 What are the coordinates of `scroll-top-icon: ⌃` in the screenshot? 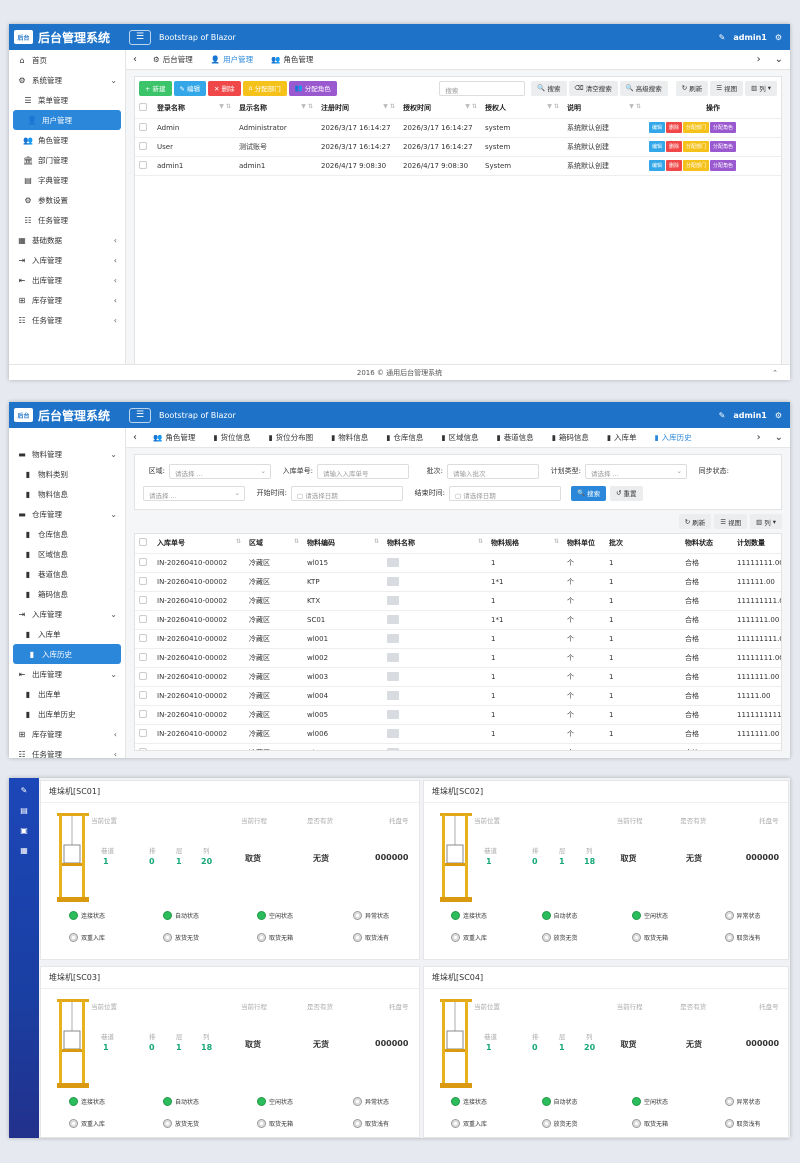 It's located at (775, 372).